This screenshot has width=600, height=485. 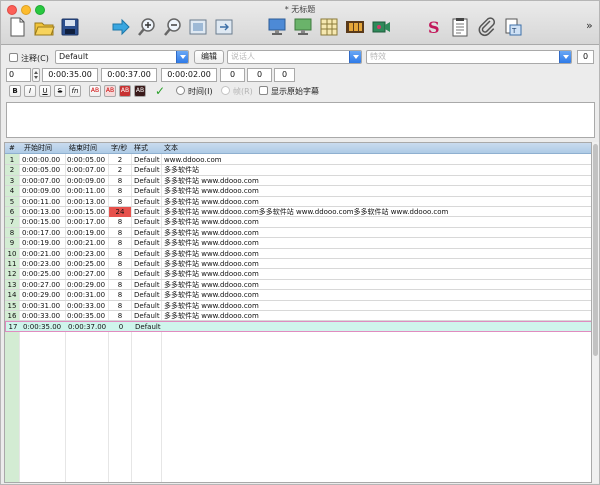 What do you see at coordinates (42, 327) in the screenshot?
I see `cell-start-time: 0:00:35.00` at bounding box center [42, 327].